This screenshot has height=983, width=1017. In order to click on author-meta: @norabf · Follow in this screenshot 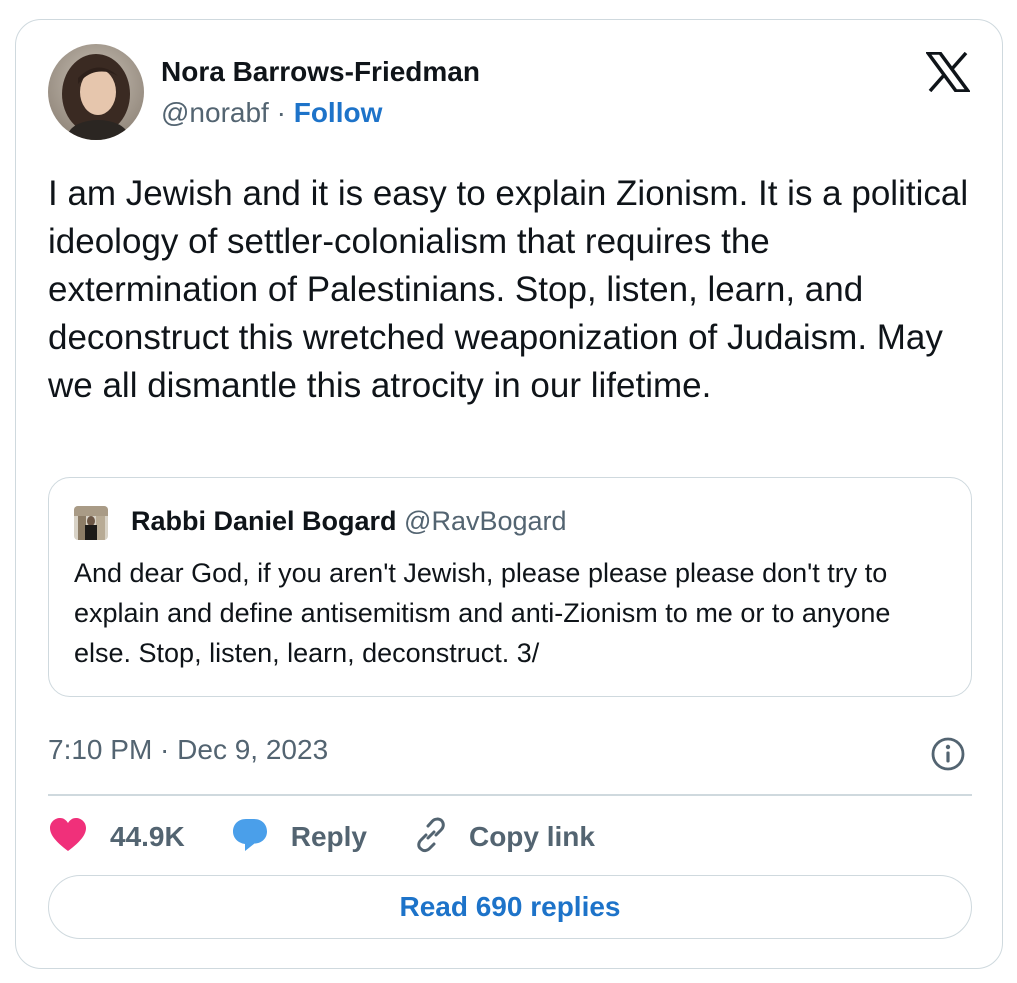, I will do `click(271, 113)`.